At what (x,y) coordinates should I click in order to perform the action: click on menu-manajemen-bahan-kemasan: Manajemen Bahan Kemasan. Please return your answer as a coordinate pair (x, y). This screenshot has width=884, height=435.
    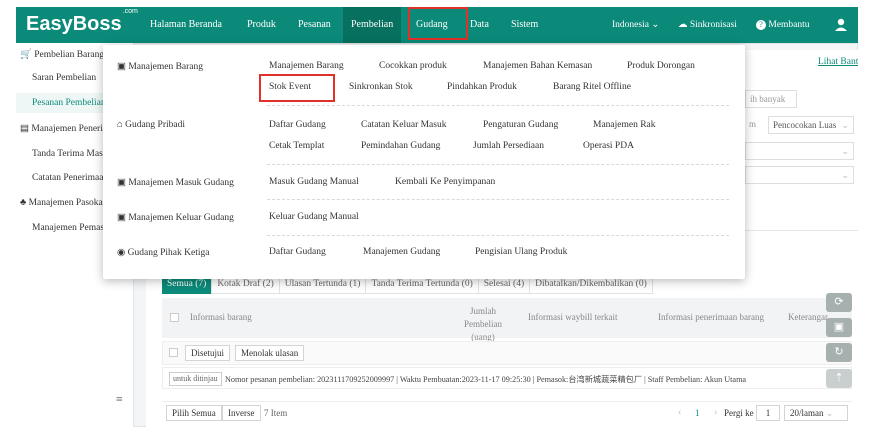
    Looking at the image, I should click on (537, 66).